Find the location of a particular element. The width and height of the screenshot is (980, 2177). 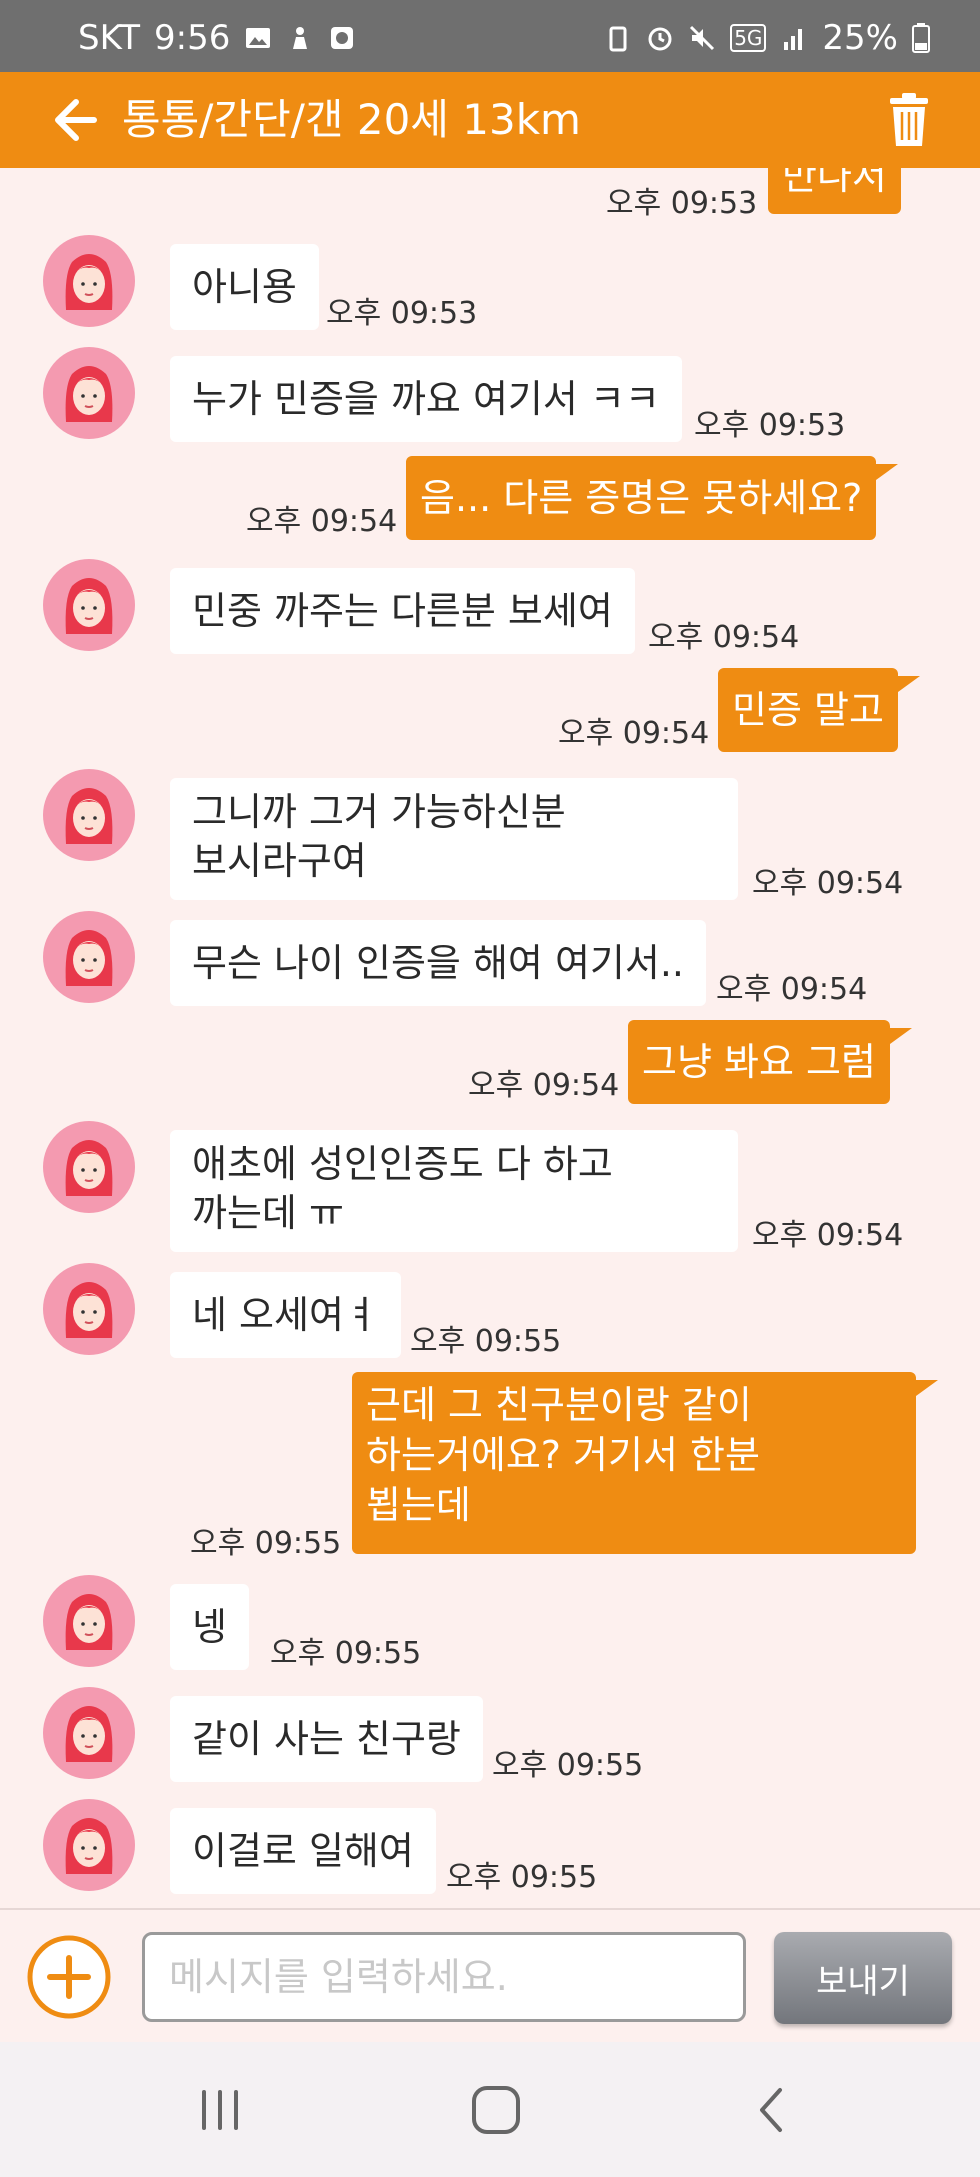

message-input is located at coordinates (444, 1977).